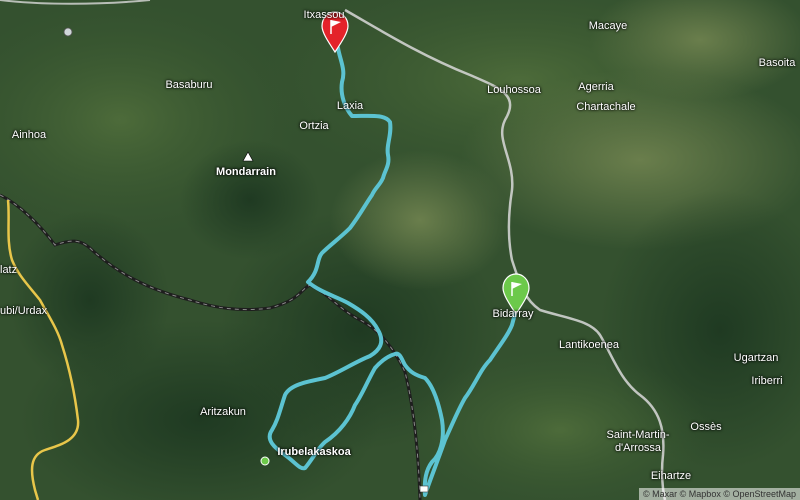 This screenshot has width=800, height=500. I want to click on poi-small-icon, so click(424, 489).